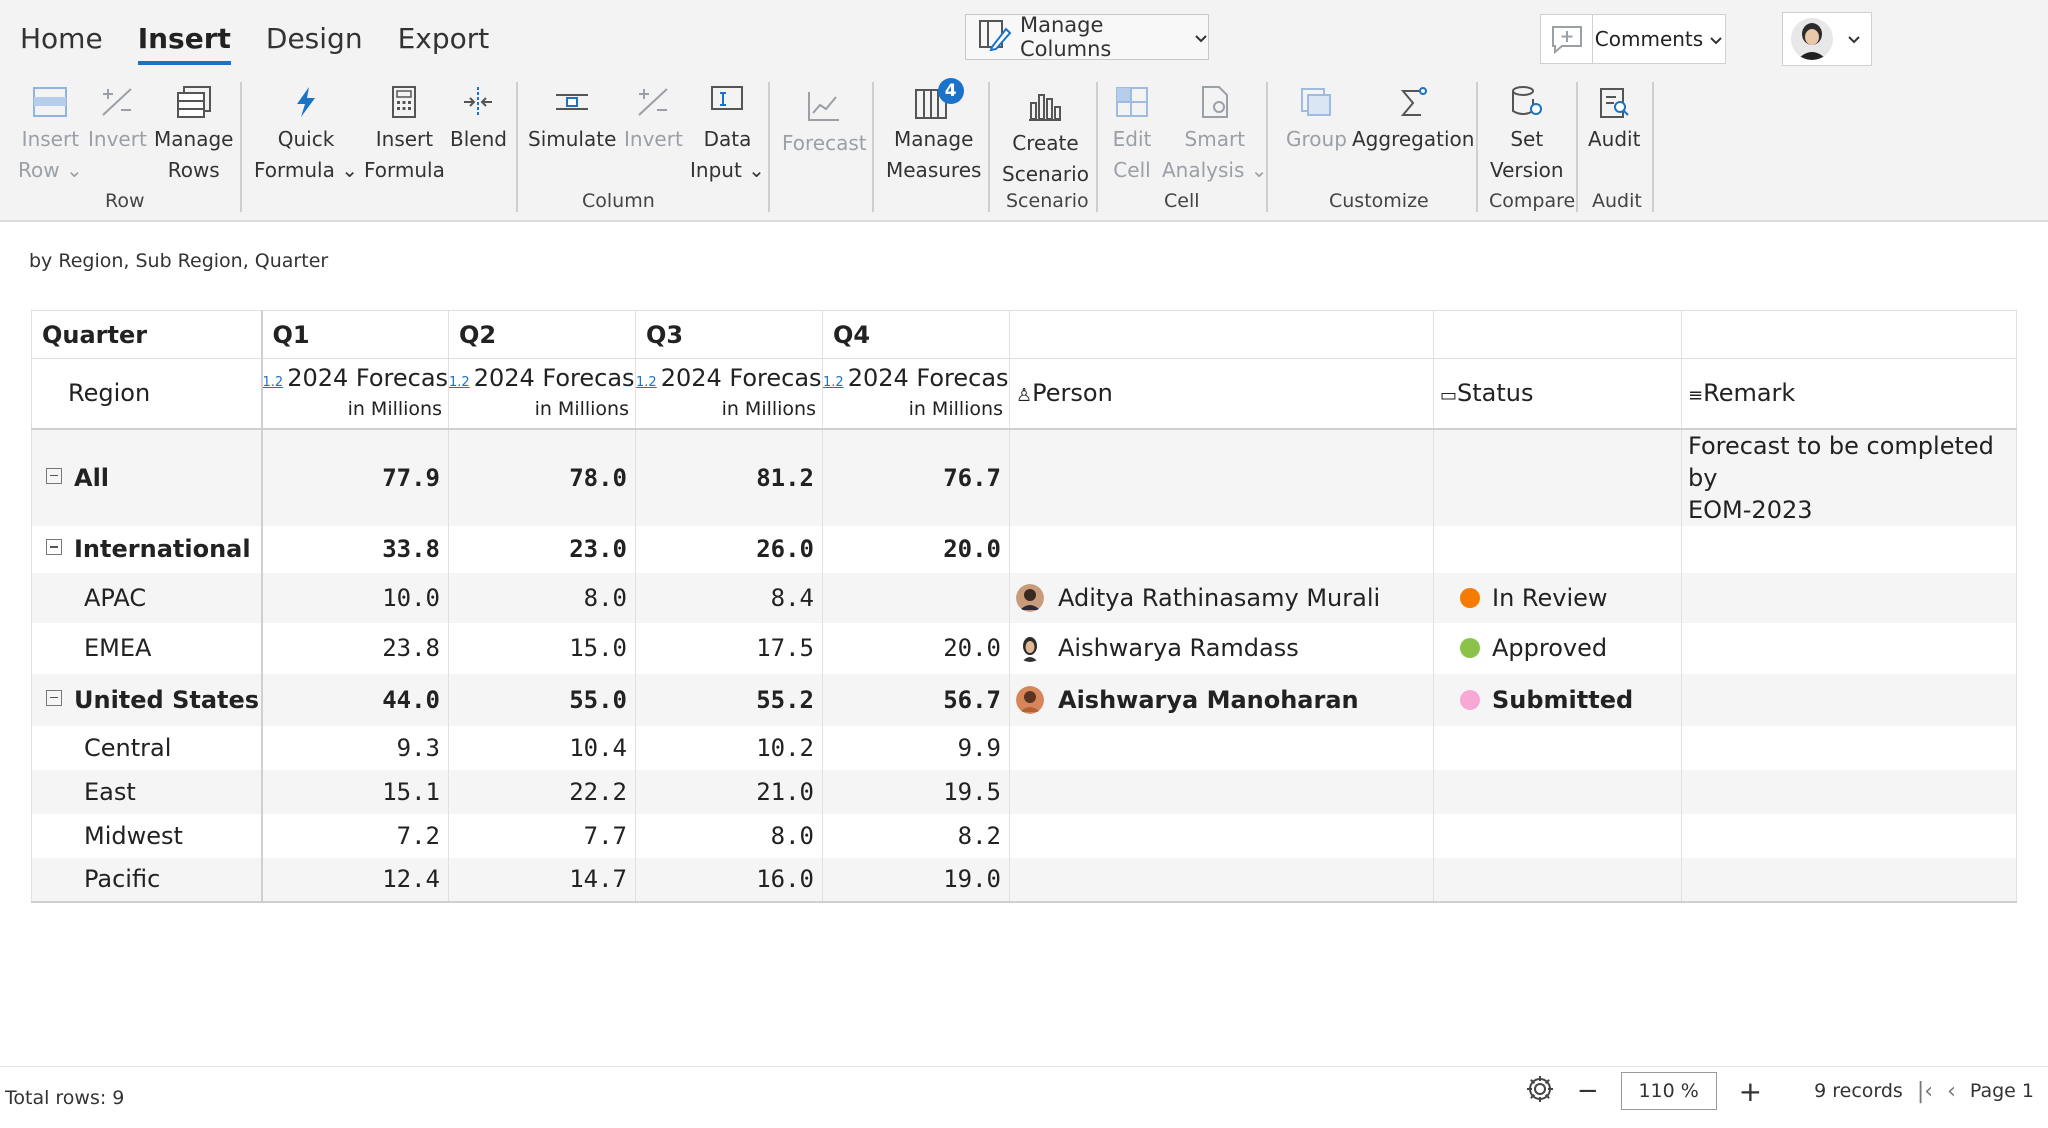 The height and width of the screenshot is (1128, 2048). I want to click on aggregation-button: Aggregation, so click(1413, 118).